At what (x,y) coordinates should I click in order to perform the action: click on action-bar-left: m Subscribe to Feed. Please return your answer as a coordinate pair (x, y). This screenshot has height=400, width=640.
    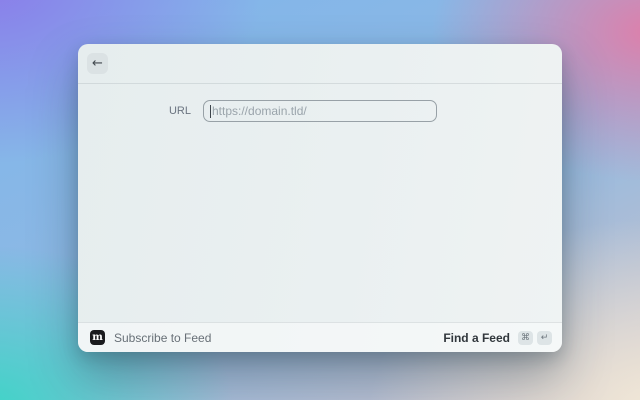
    Looking at the image, I should click on (150, 337).